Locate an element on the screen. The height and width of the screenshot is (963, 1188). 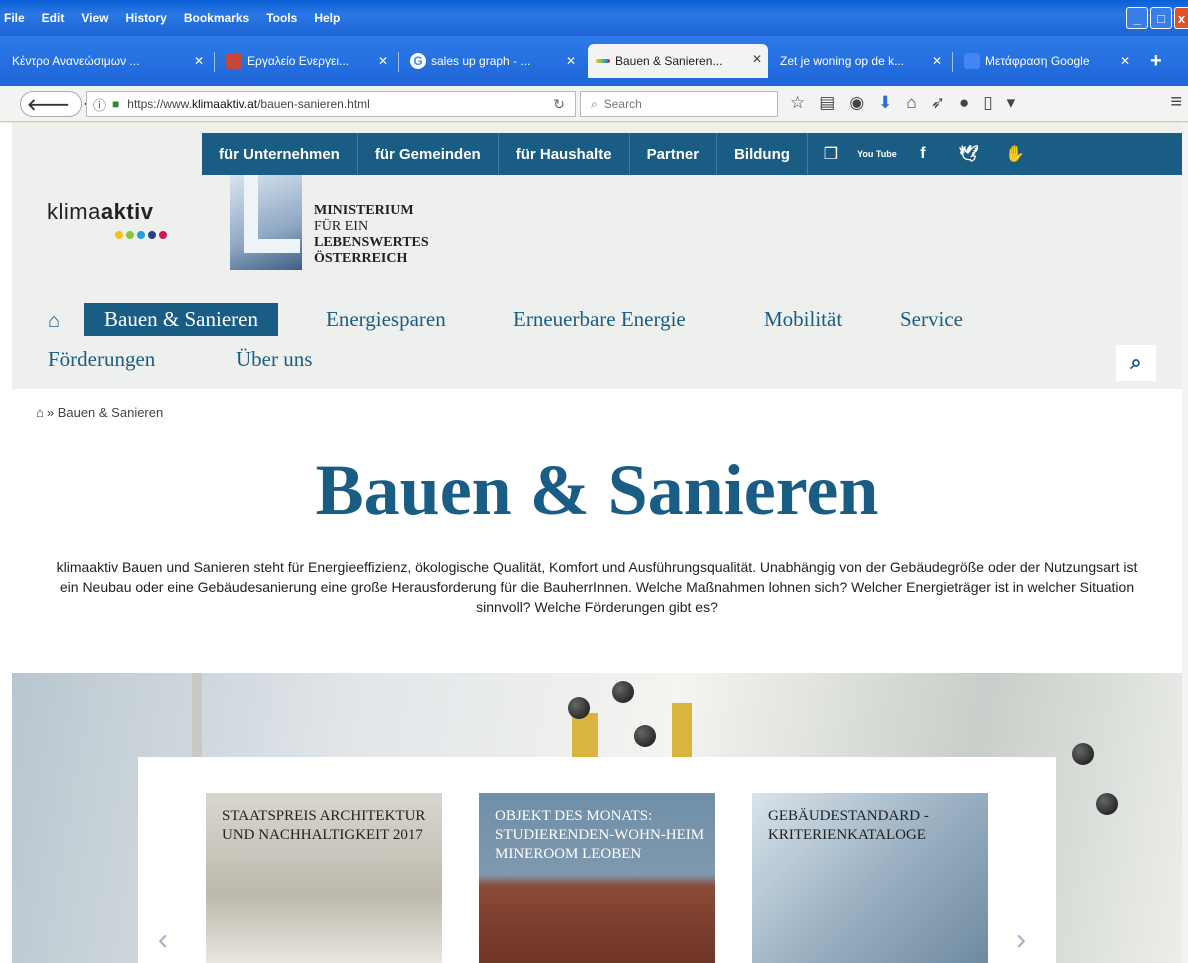
mainnav-bauen-sanieren: Bauen & Sanieren is located at coordinates (181, 319).